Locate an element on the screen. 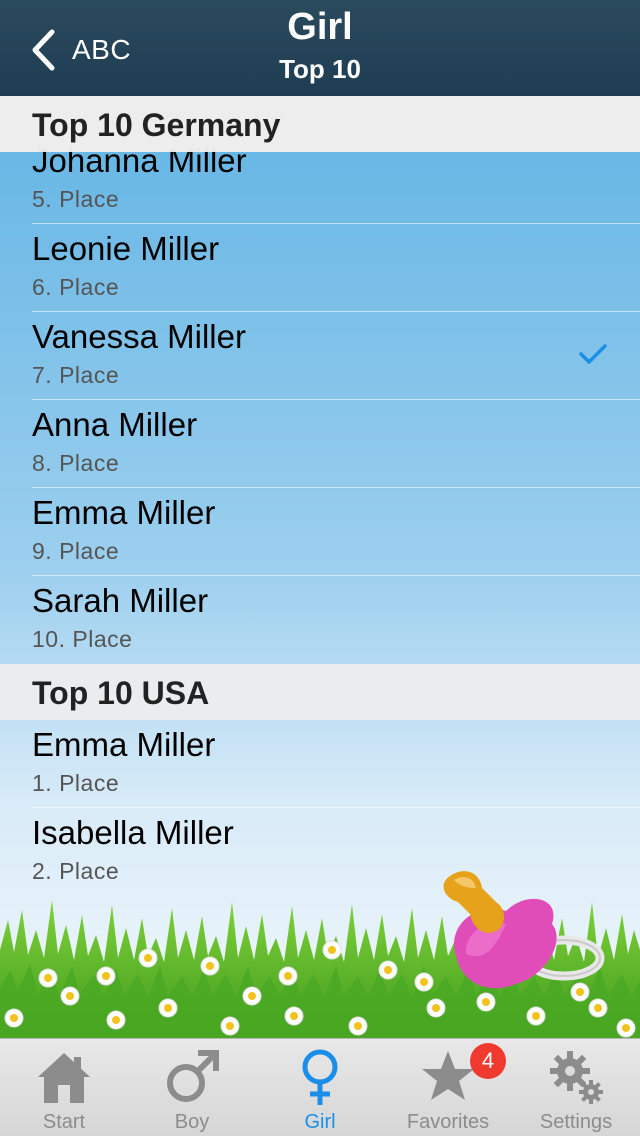  place-label: 1. Place is located at coordinates (76, 783).